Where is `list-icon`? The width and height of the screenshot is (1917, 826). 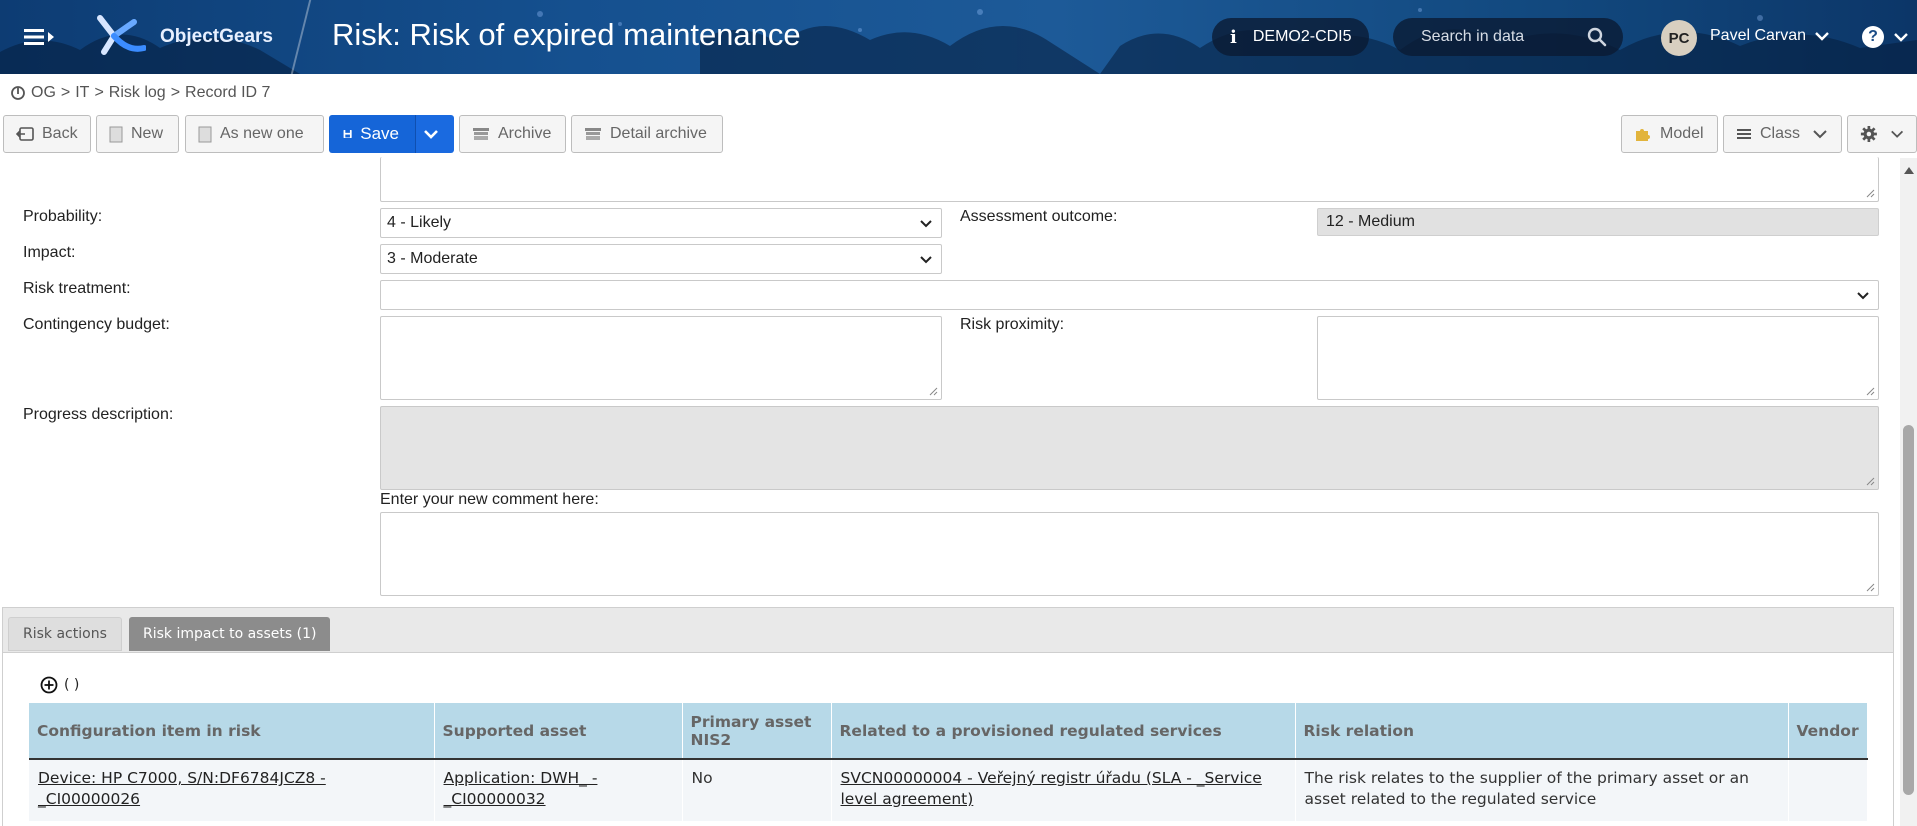 list-icon is located at coordinates (1744, 134).